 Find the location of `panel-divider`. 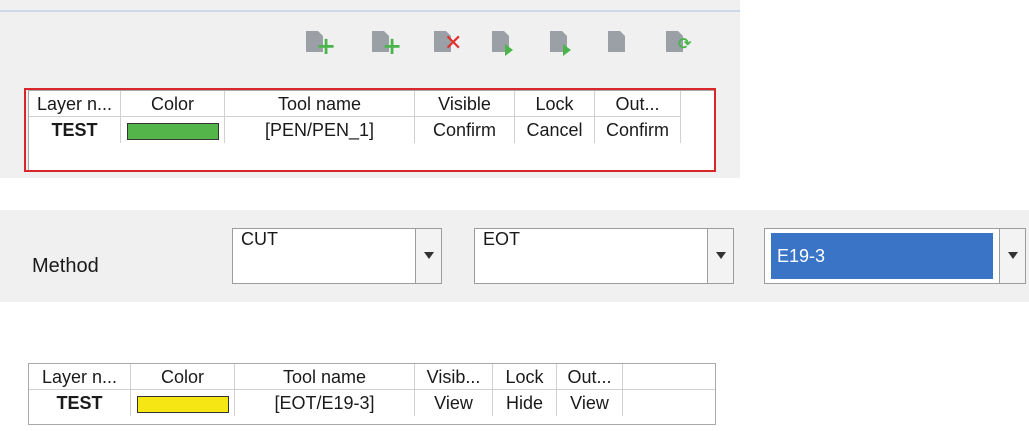

panel-divider is located at coordinates (370, 11).